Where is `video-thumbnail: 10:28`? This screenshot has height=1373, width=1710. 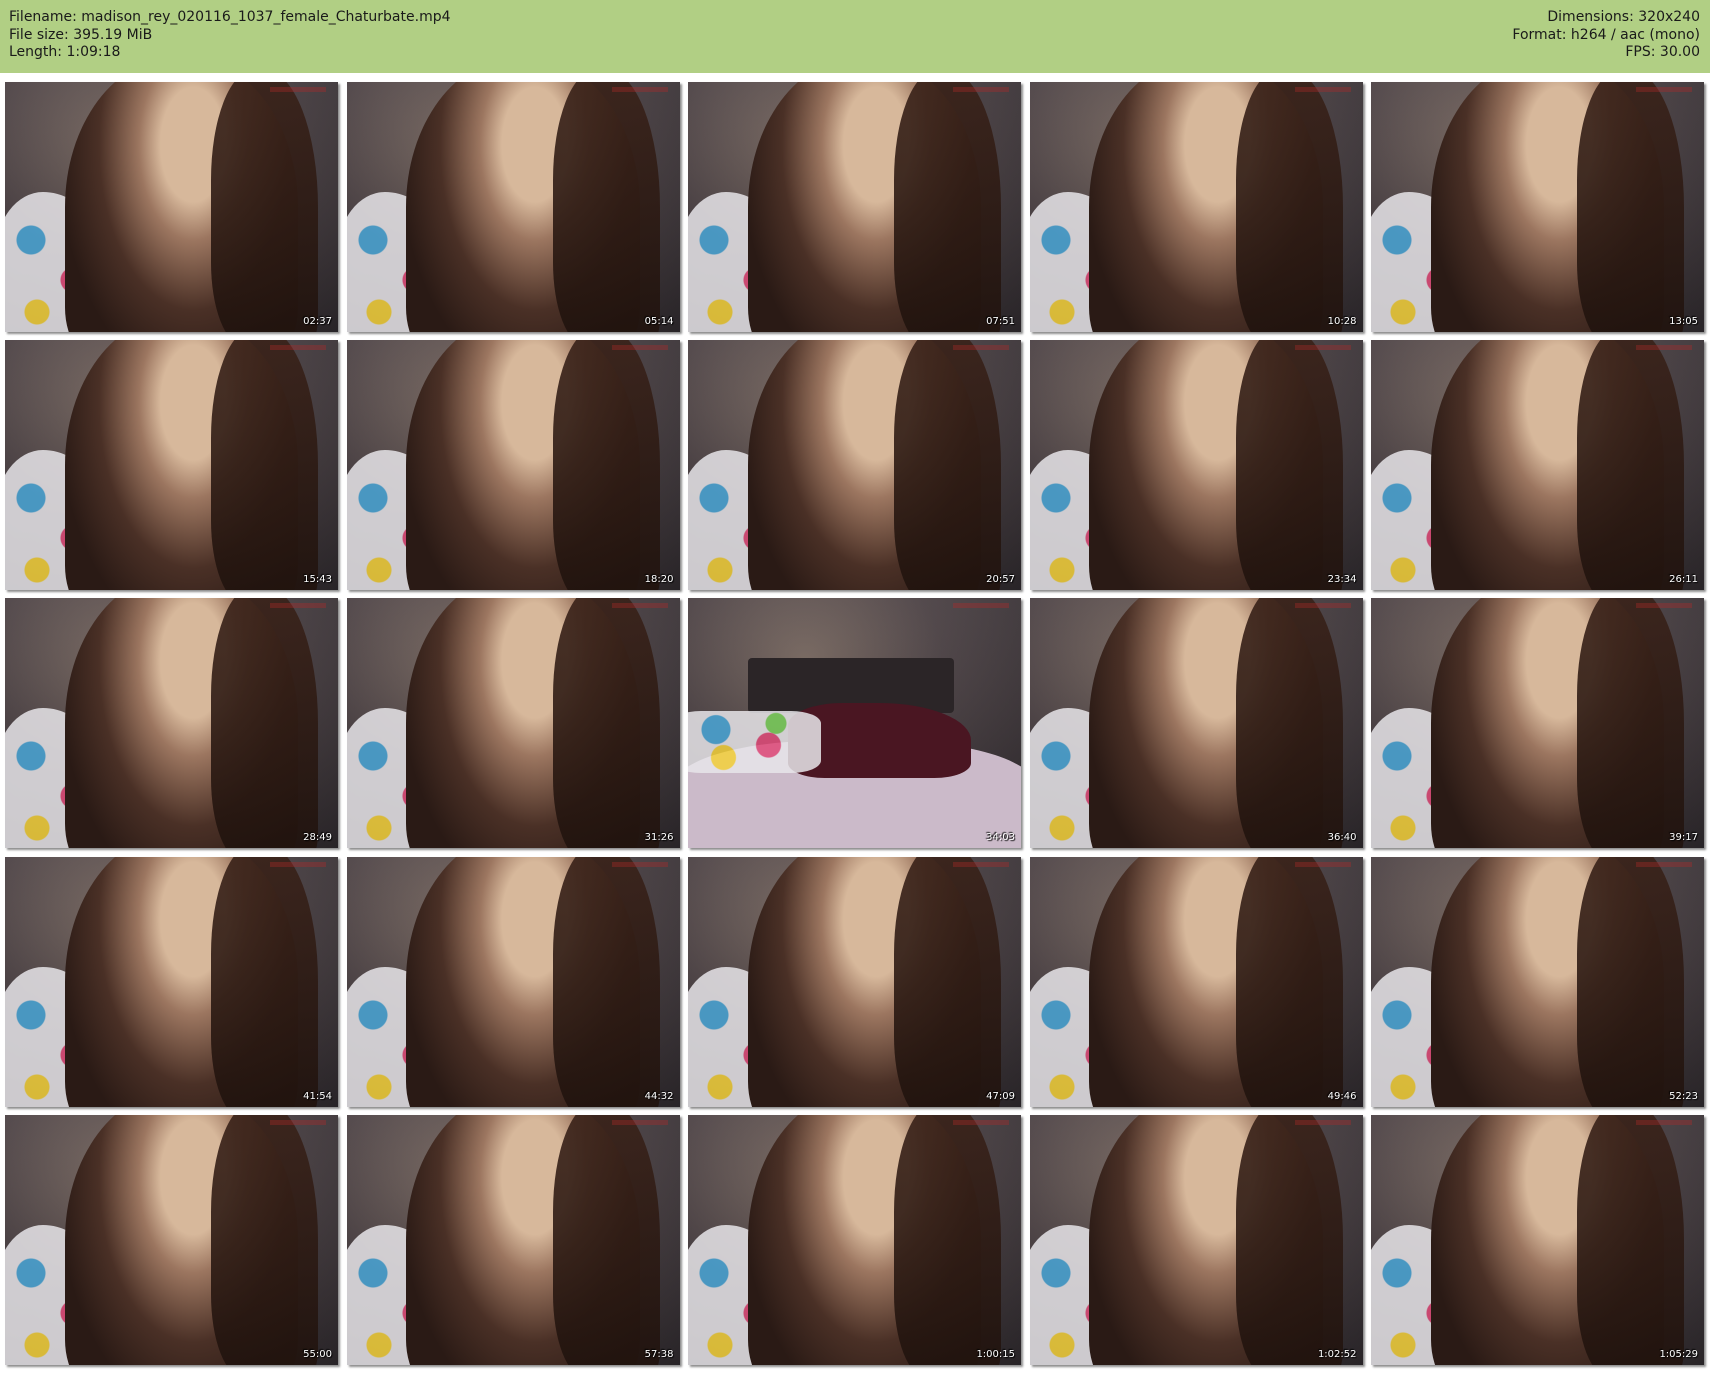
video-thumbnail: 10:28 is located at coordinates (1196, 207).